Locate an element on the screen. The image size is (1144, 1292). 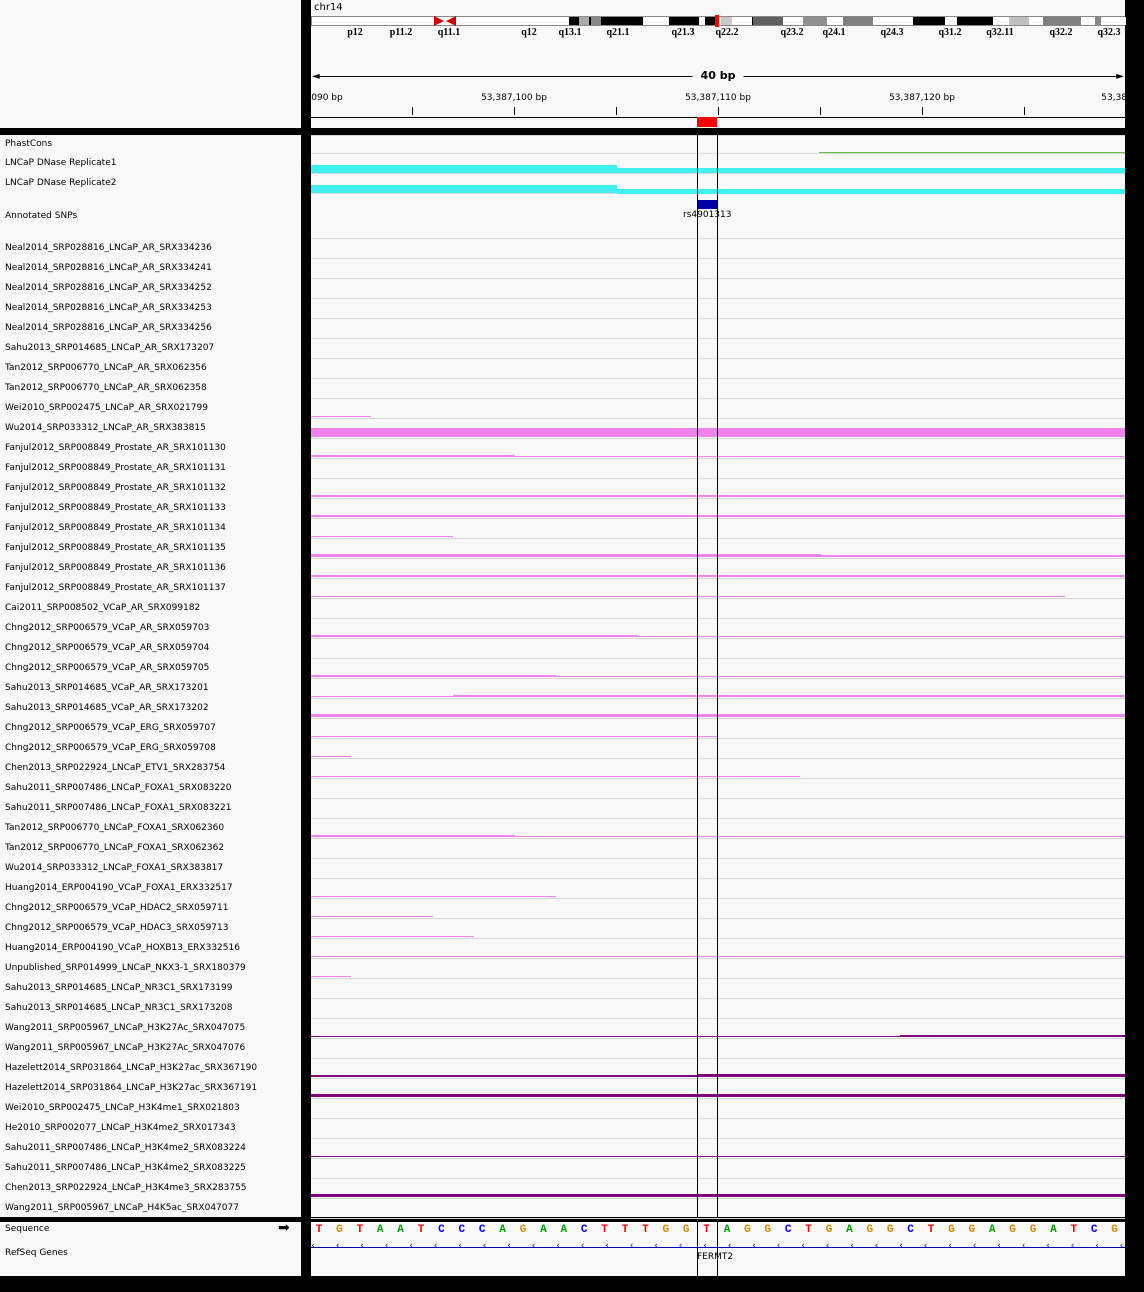
chip-track-name: Sahu2013_SRP014685_LNCaP_NR3C1_SRX173208 is located at coordinates (118, 1008).